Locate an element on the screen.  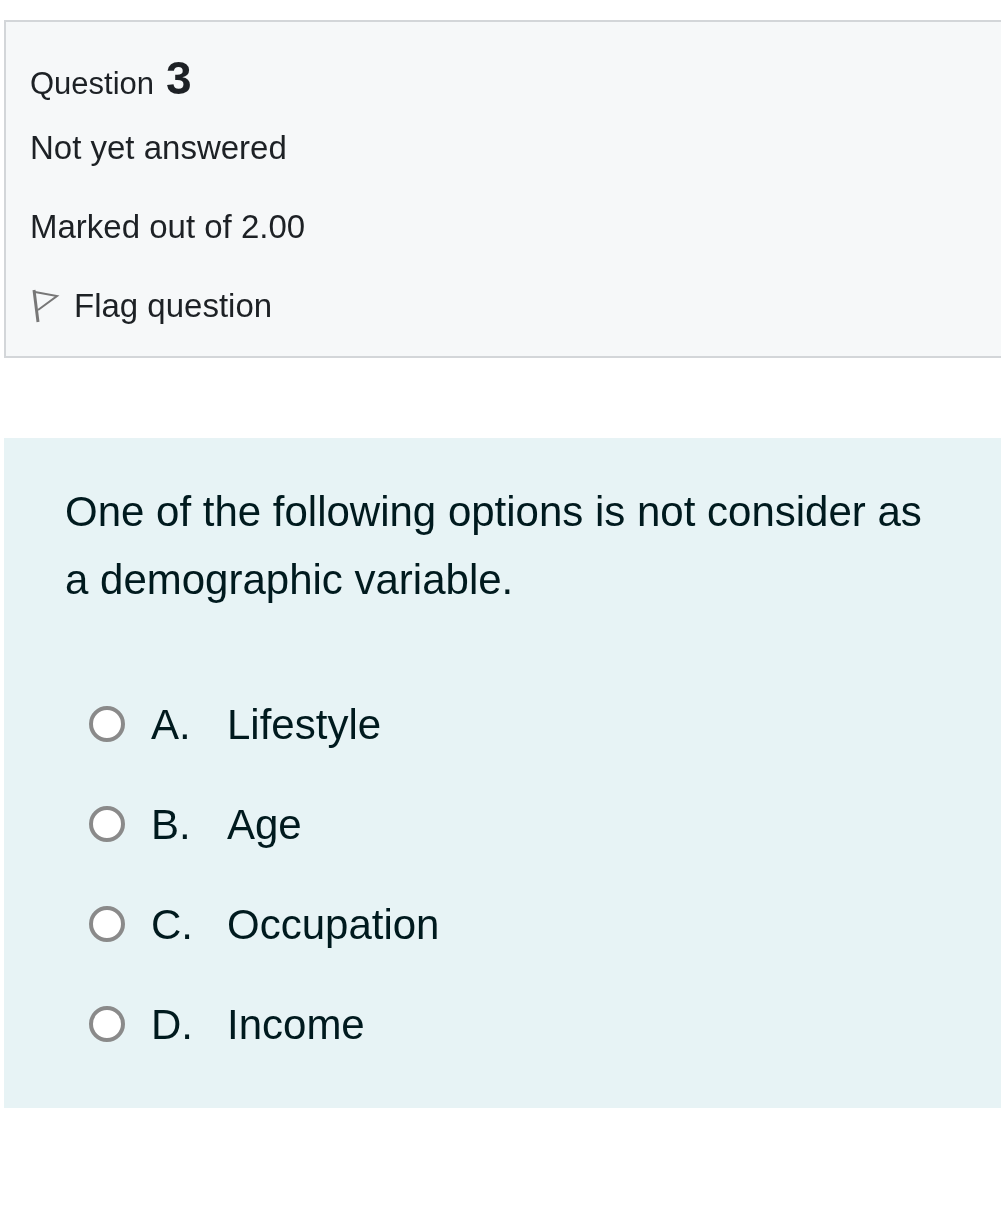
answer-option: D. Income is located at coordinates (215, 1024).